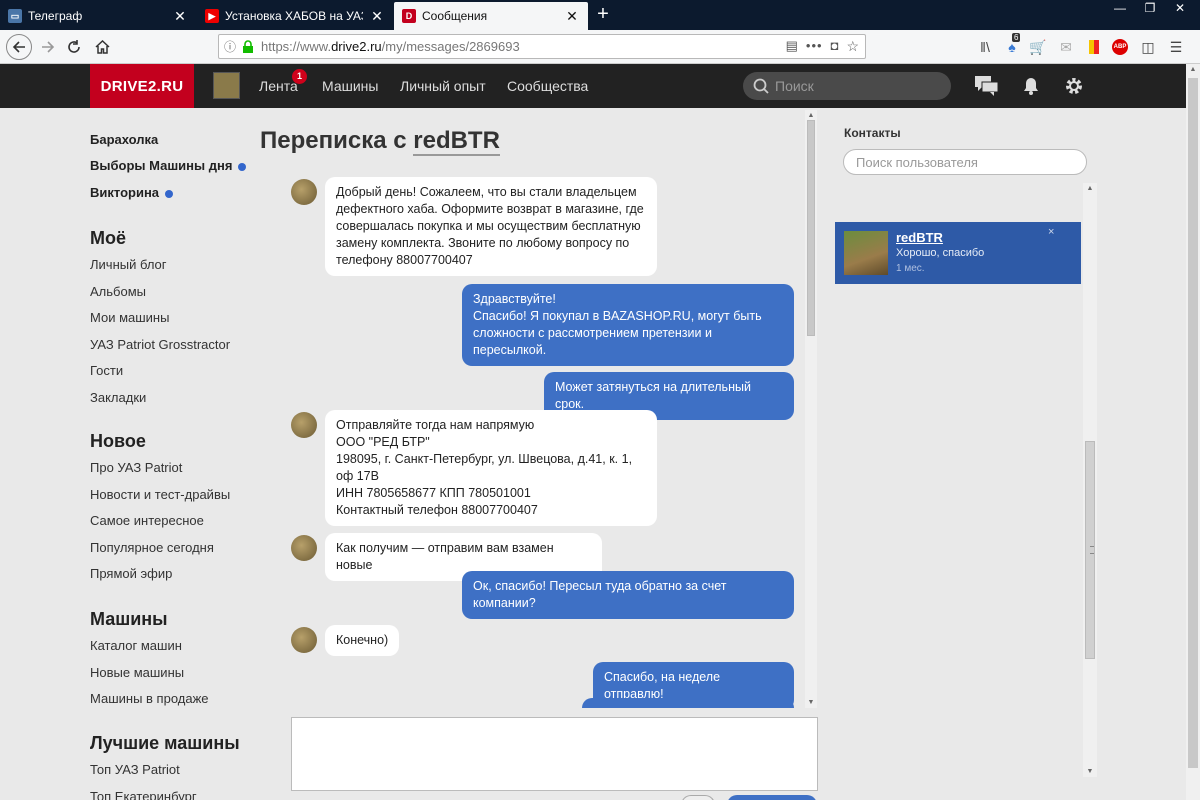 The width and height of the screenshot is (1200, 800). What do you see at coordinates (456, 141) in the screenshot?
I see `conversation-username-link: redBTR` at bounding box center [456, 141].